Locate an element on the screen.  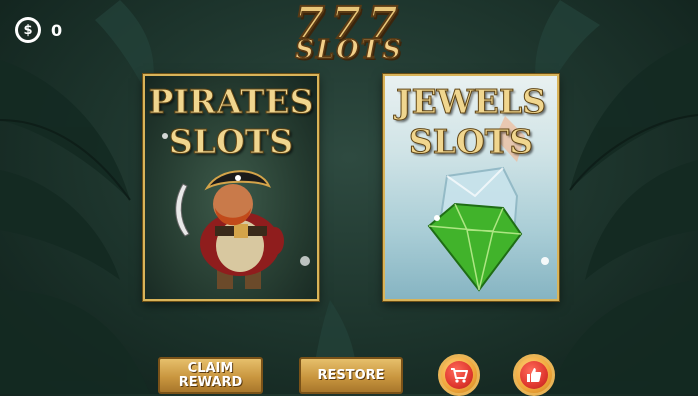
restore-button: RESTORE is located at coordinates (351, 375).